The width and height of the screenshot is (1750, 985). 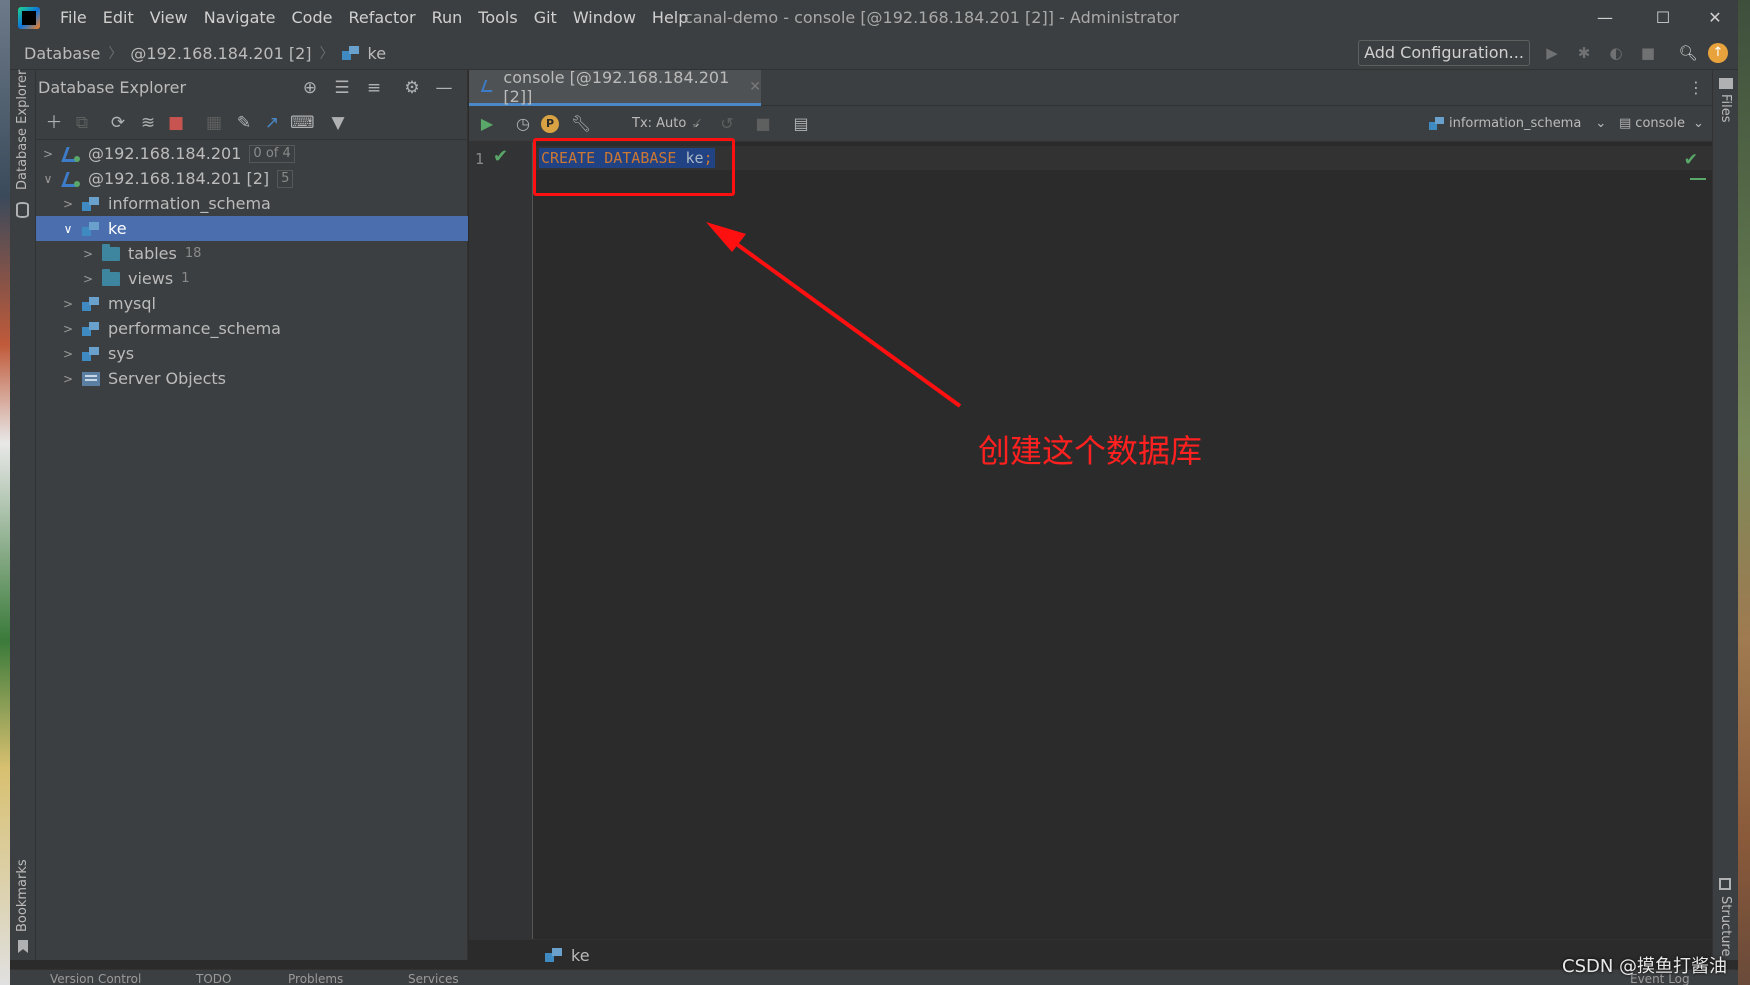 I want to click on disconnect-icon: ■, so click(x=176, y=123).